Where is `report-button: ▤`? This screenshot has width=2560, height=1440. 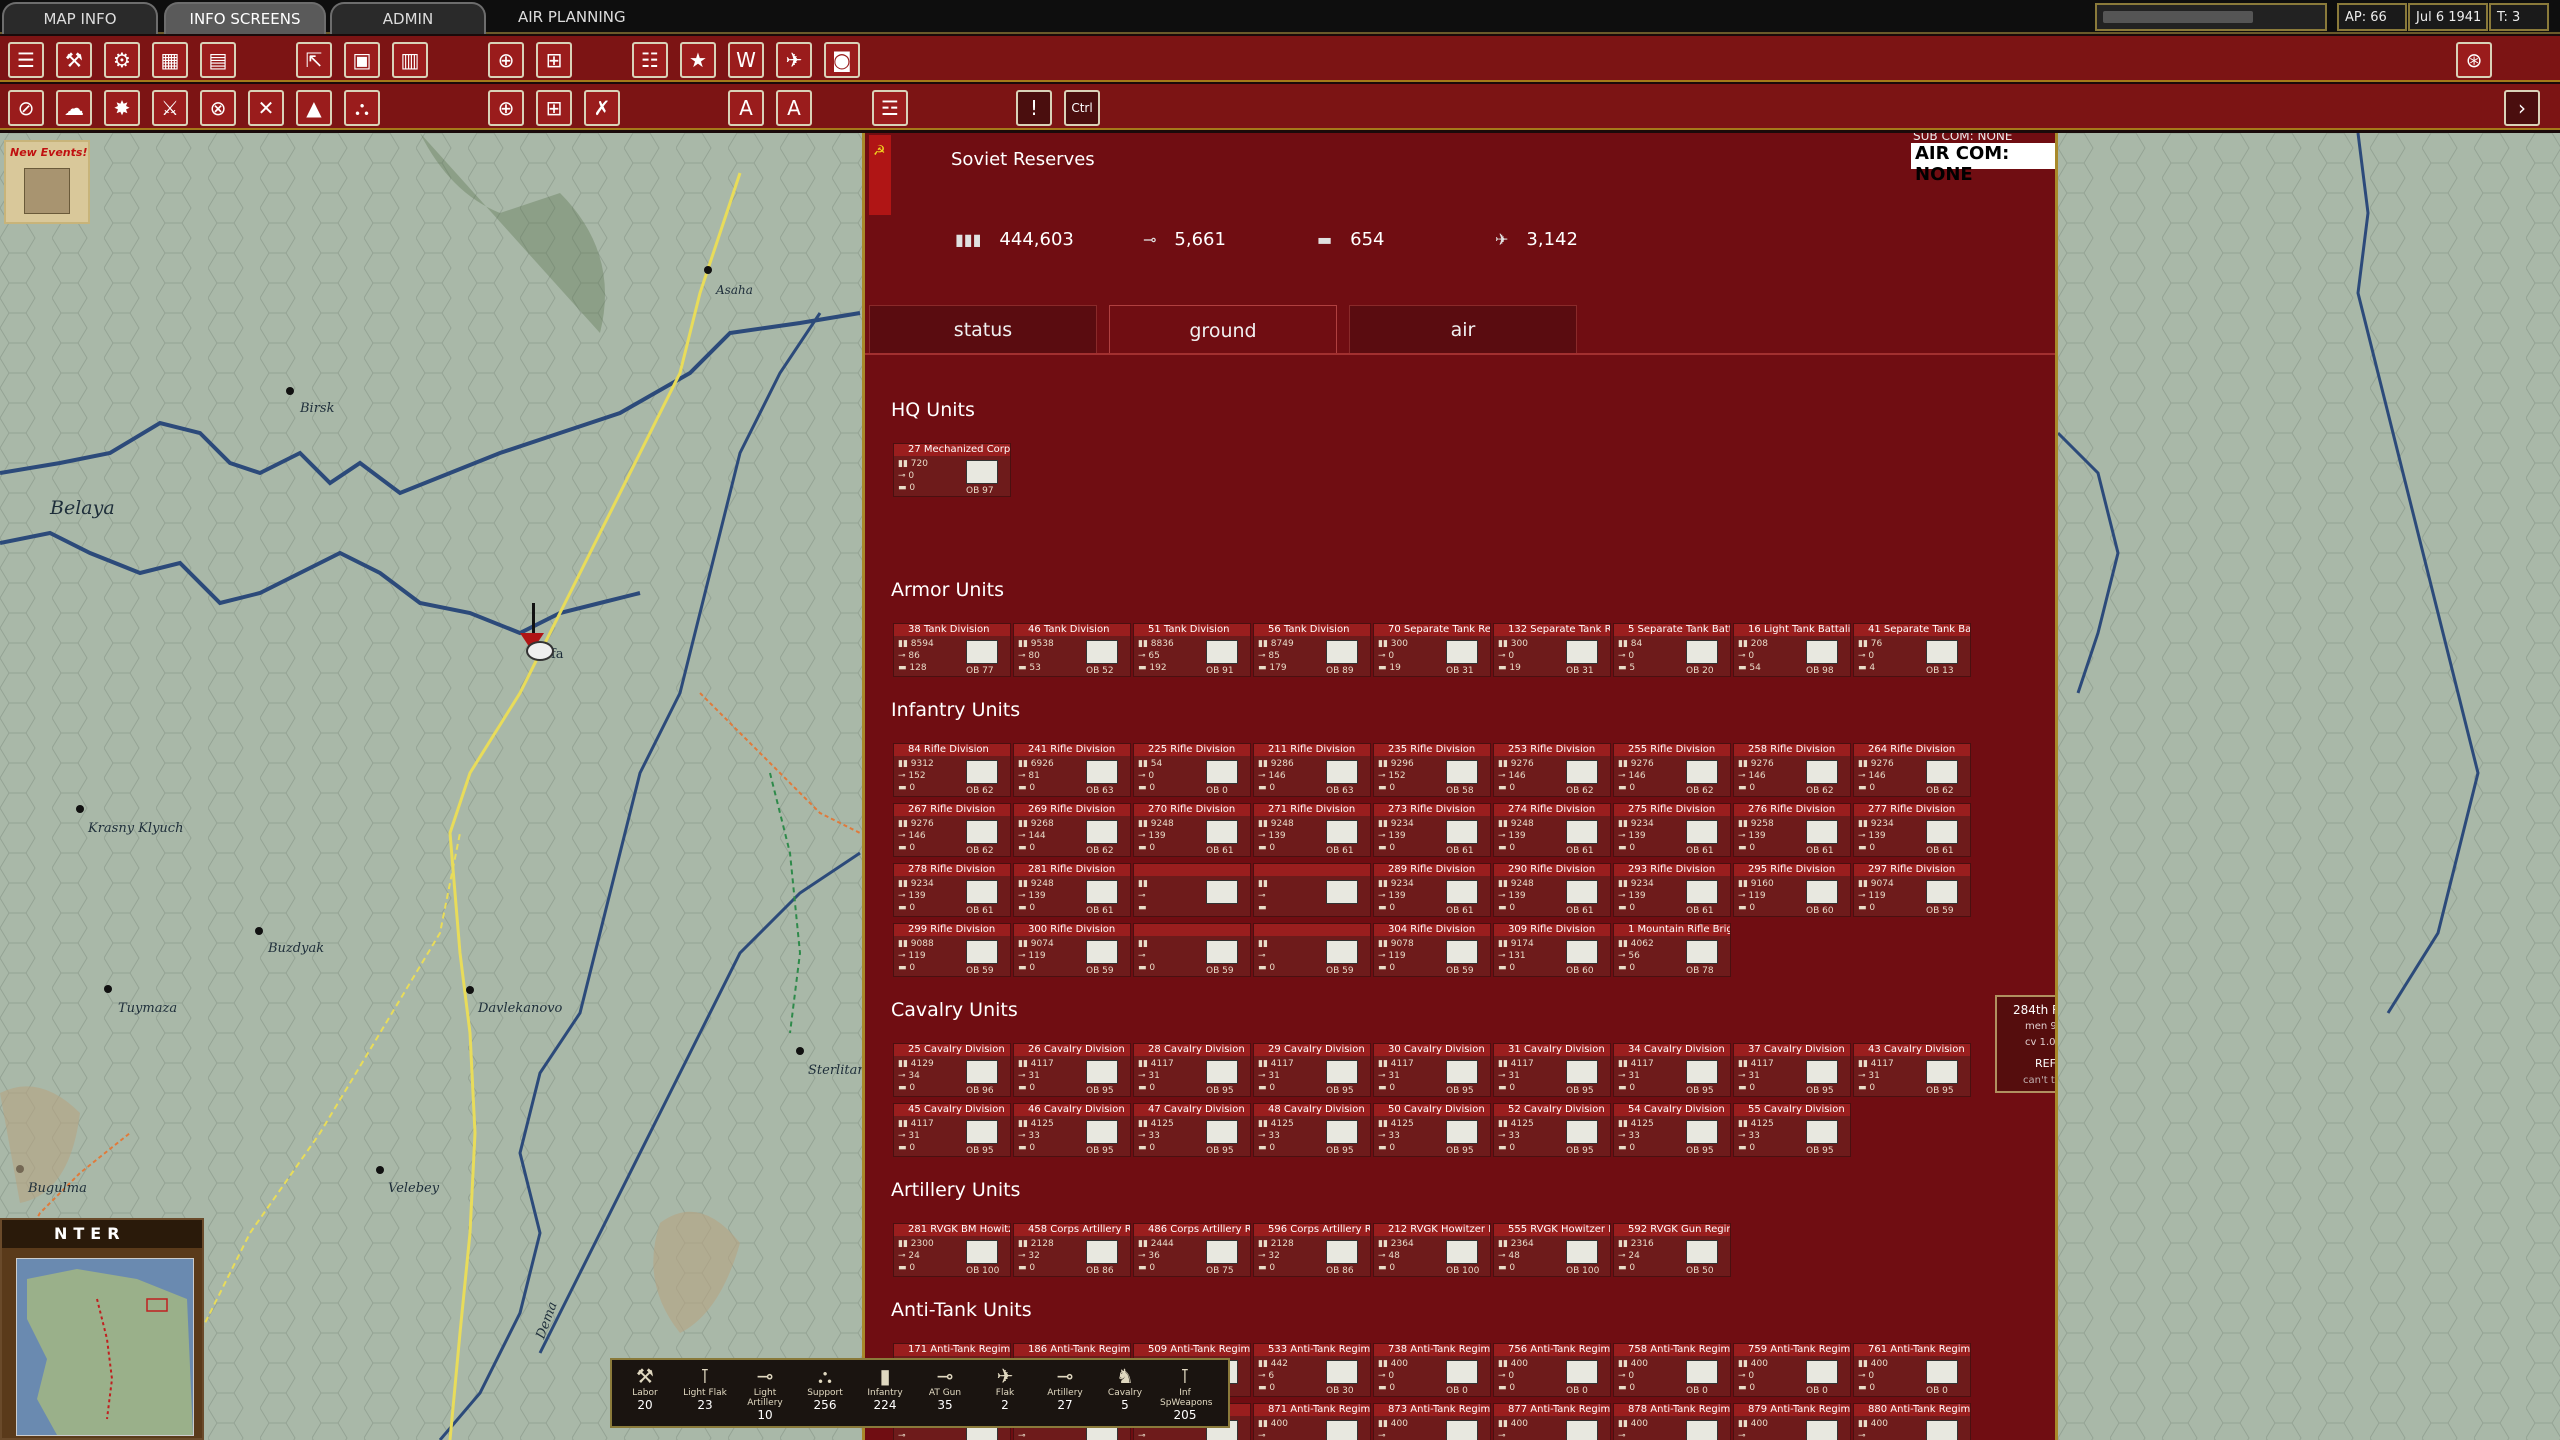 report-button: ▤ is located at coordinates (218, 60).